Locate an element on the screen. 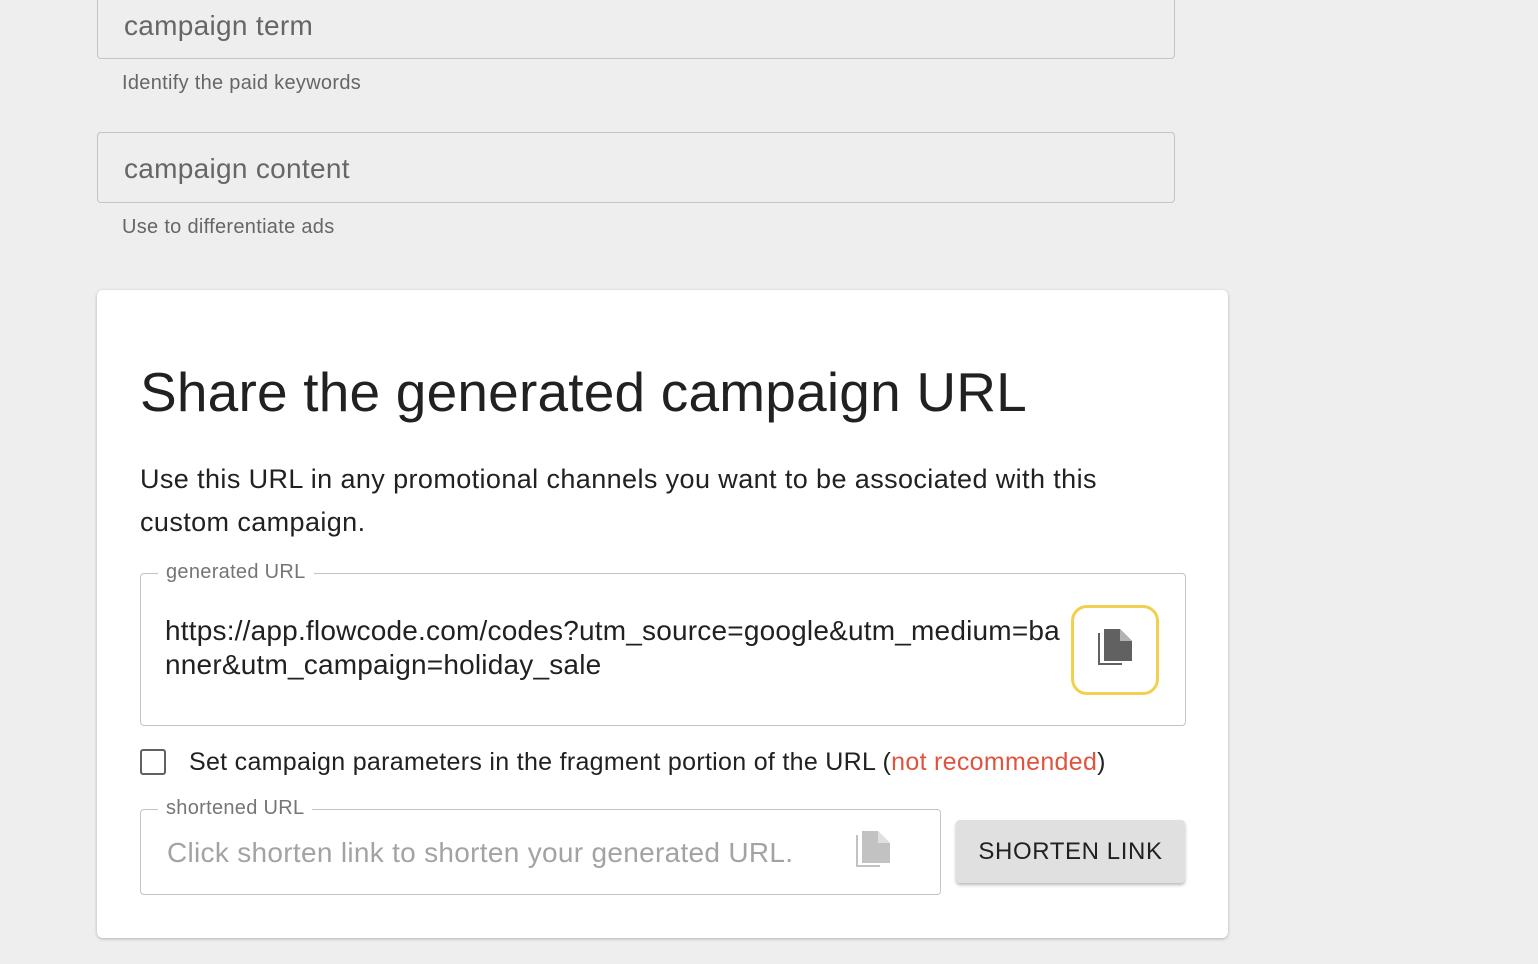 The image size is (1538, 964). card-title: Share the generated campaign URL is located at coordinates (583, 392).